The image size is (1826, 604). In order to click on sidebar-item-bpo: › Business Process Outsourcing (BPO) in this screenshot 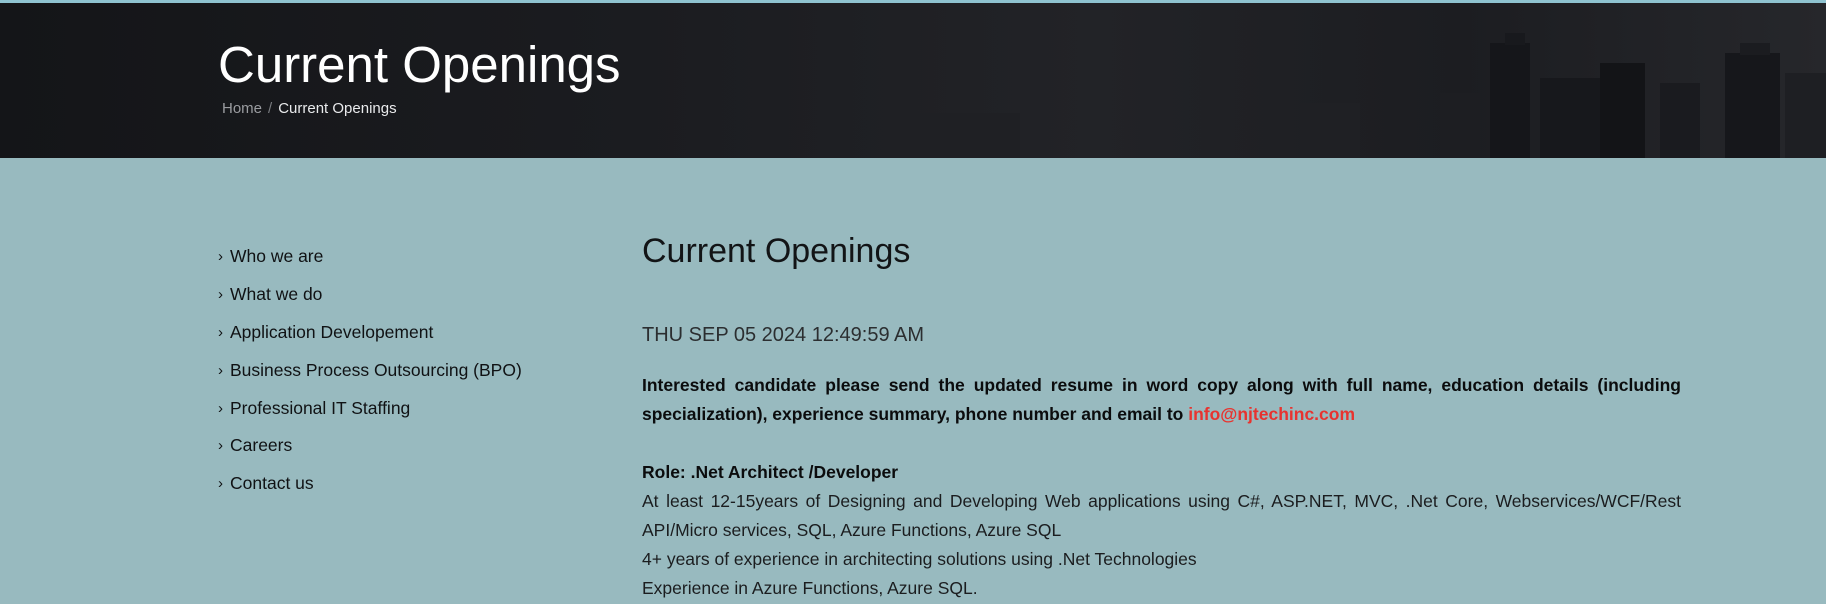, I will do `click(398, 370)`.